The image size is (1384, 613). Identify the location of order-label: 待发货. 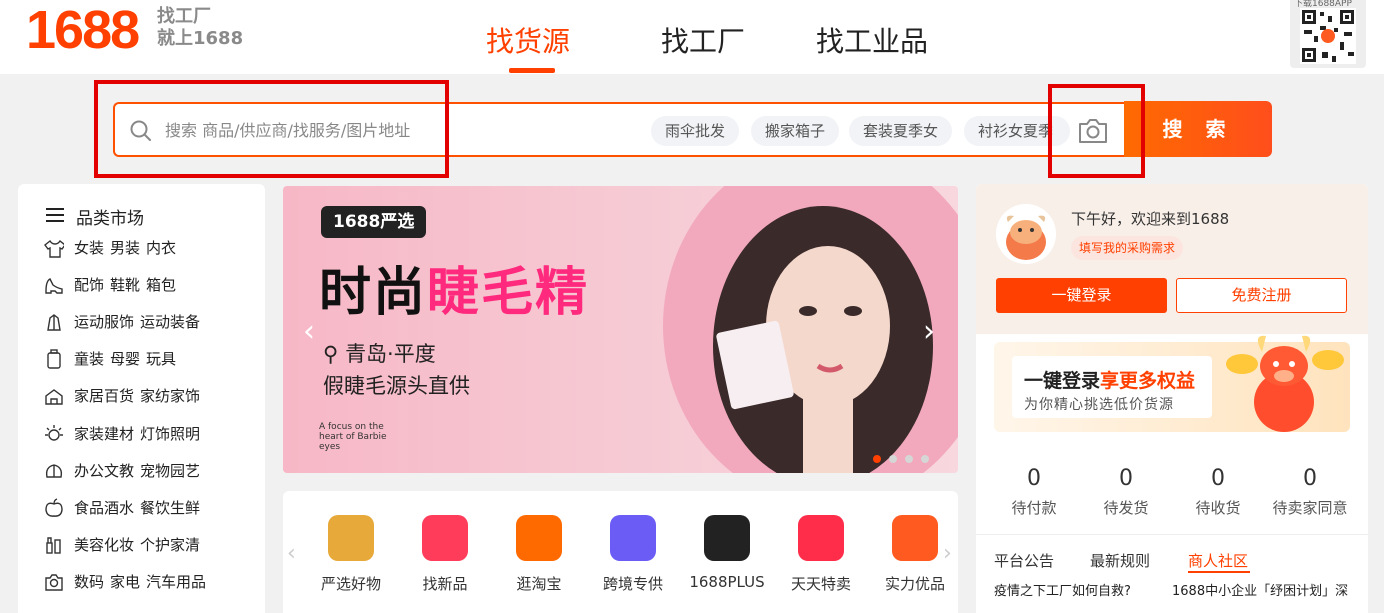
(1126, 508).